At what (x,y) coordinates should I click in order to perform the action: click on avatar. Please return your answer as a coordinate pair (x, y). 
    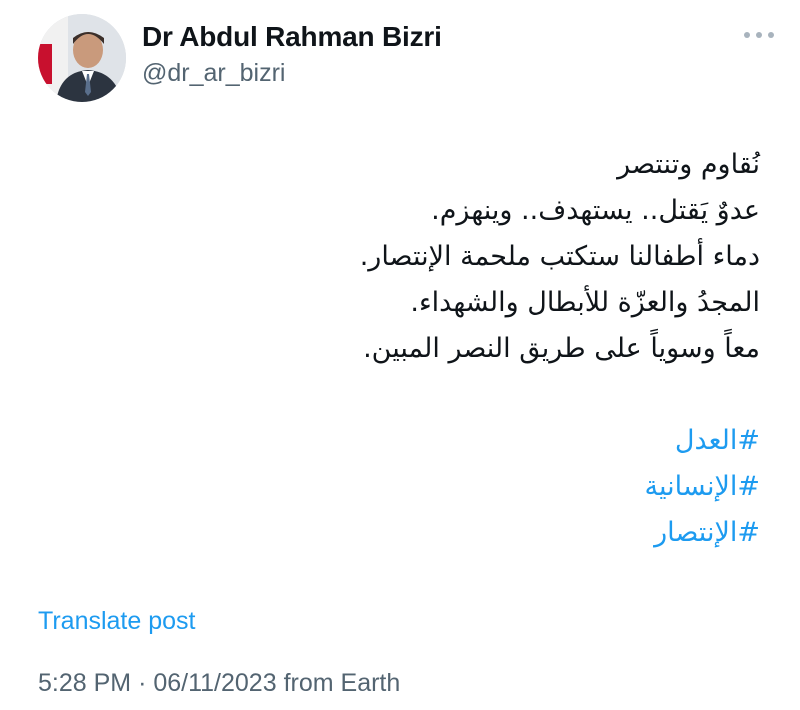
    Looking at the image, I should click on (82, 58).